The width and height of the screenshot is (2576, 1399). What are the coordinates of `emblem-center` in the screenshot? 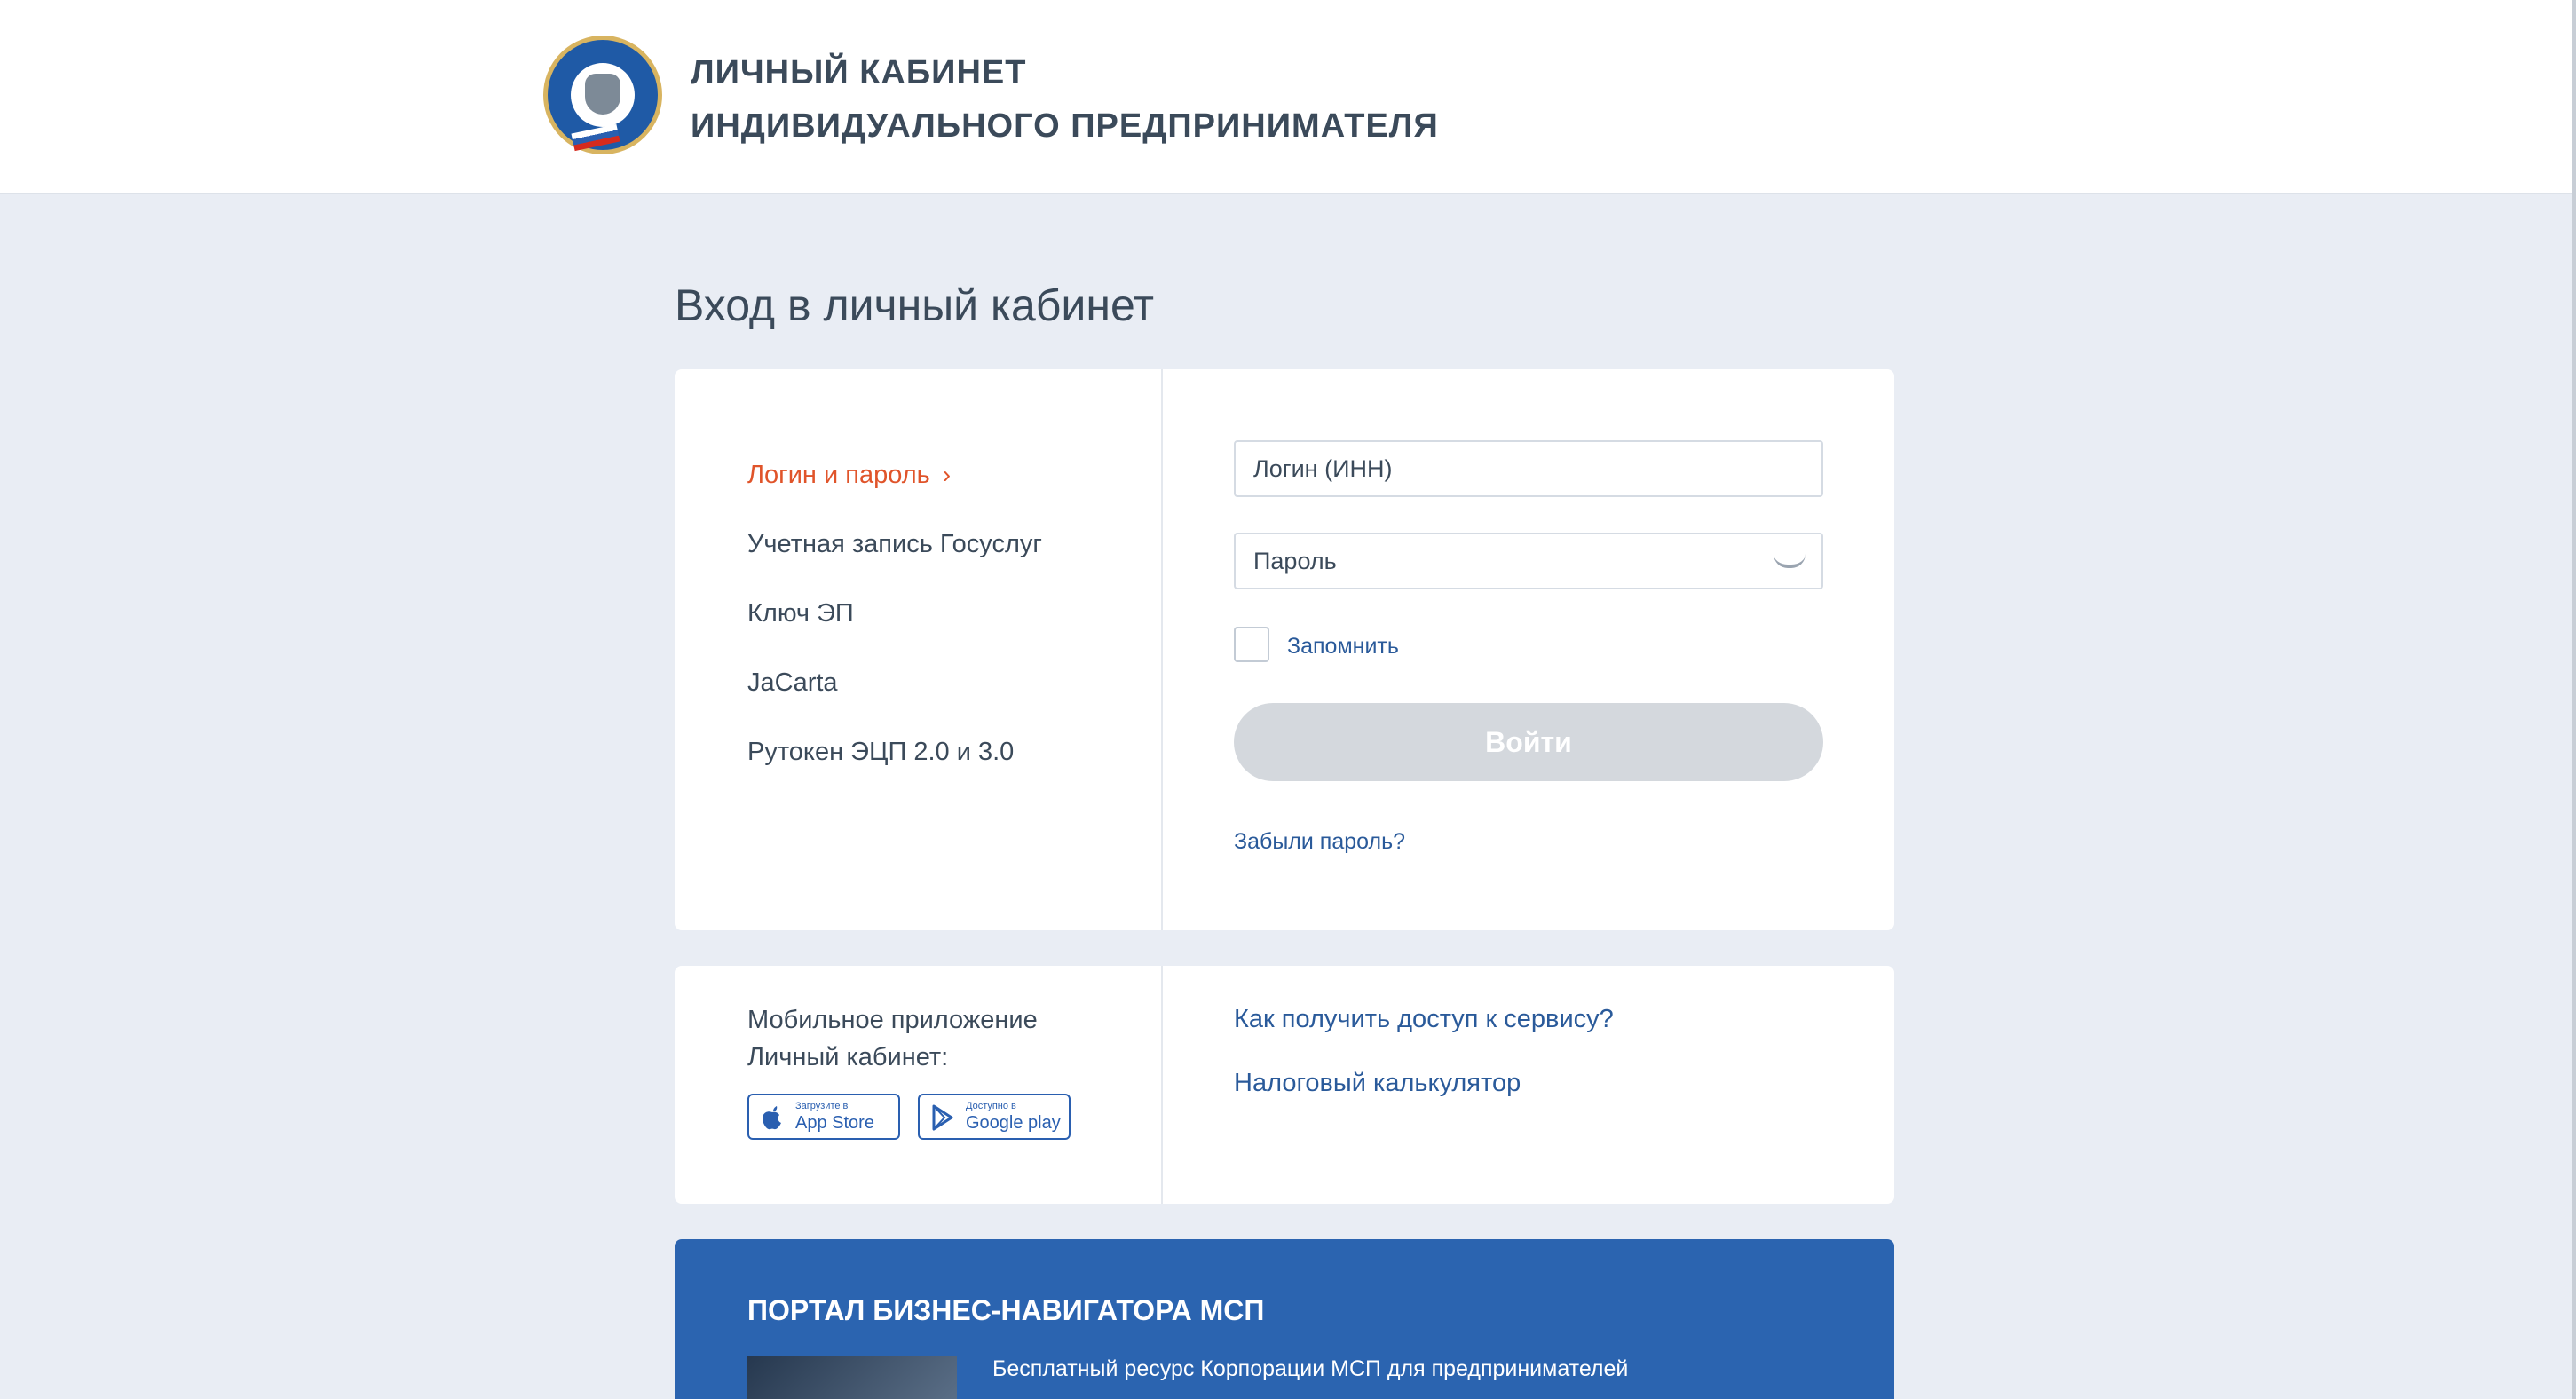 It's located at (603, 95).